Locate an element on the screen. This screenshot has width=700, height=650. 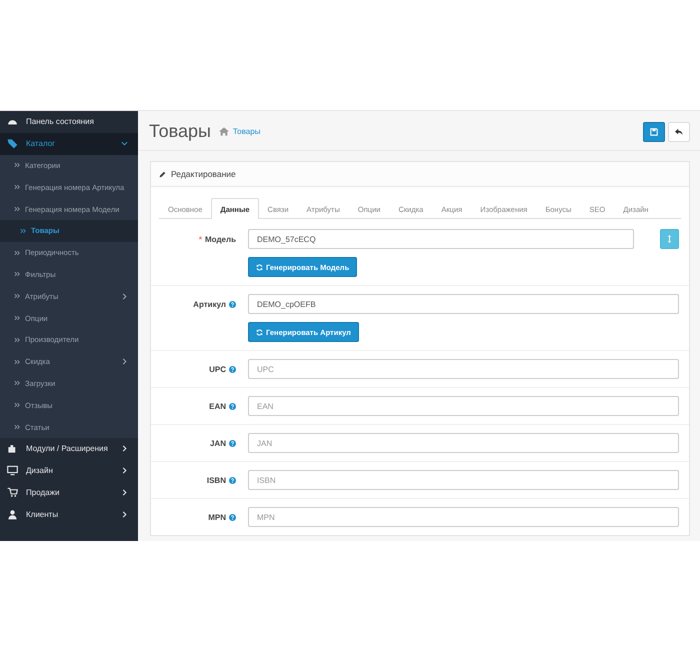
tag-icon is located at coordinates (12, 144).